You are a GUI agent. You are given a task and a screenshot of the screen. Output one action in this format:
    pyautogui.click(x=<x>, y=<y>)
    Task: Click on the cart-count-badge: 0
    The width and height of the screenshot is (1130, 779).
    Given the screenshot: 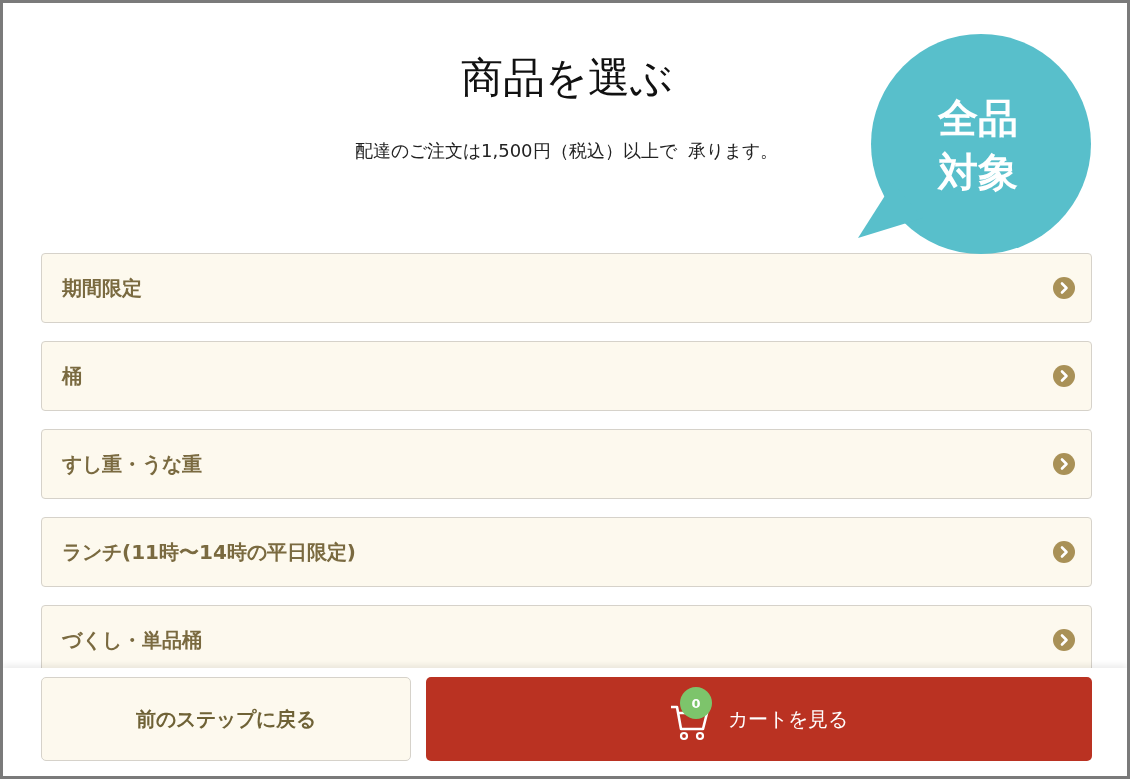 What is the action you would take?
    pyautogui.click(x=696, y=703)
    